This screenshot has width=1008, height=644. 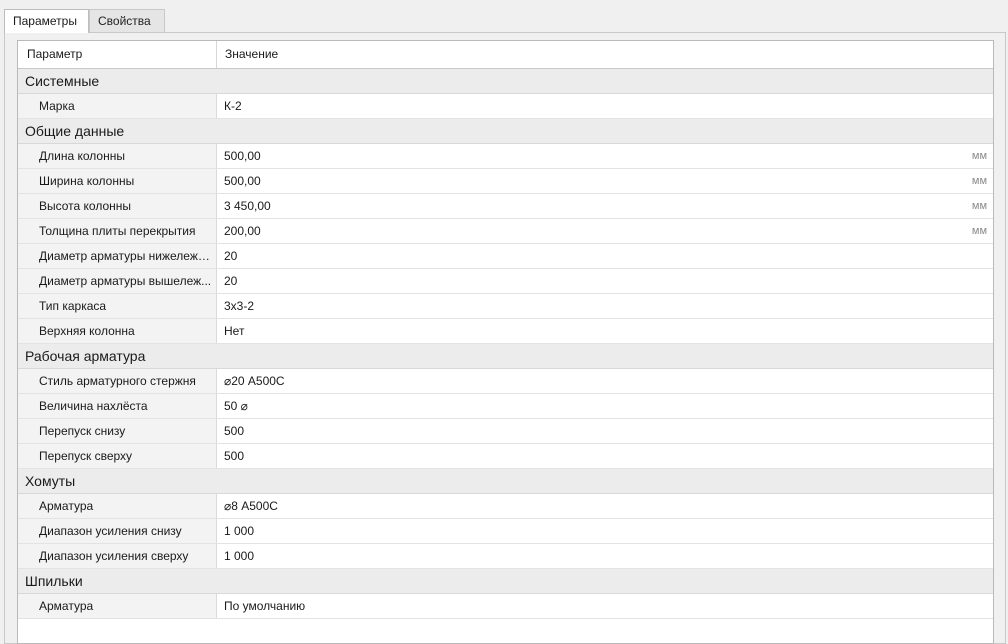 I want to click on property-value: ⌀20 А500С, so click(x=605, y=381).